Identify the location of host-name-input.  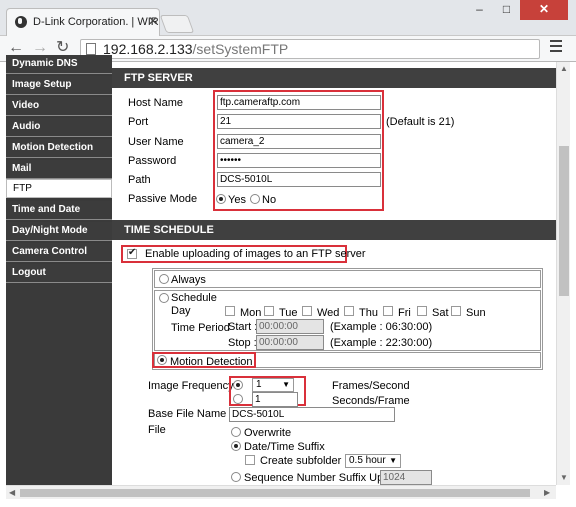
(299, 102).